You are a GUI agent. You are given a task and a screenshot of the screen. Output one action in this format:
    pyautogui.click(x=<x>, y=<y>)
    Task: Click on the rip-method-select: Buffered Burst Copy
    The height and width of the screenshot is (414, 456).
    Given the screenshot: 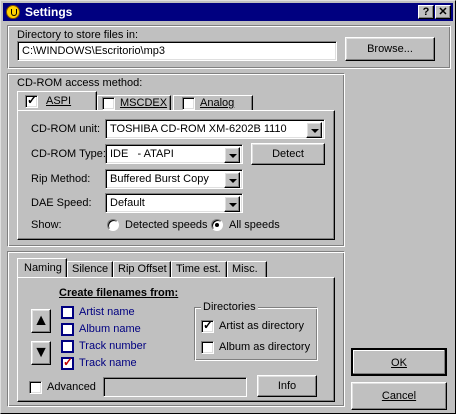 What is the action you would take?
    pyautogui.click(x=174, y=179)
    